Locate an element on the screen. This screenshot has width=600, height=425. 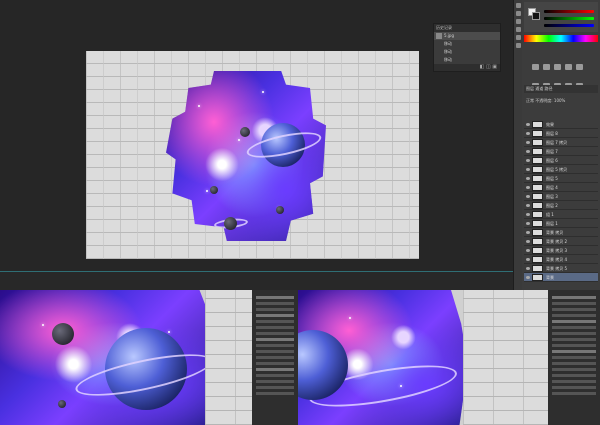
layer-row: 图层 1 is located at coordinates (561, 223).